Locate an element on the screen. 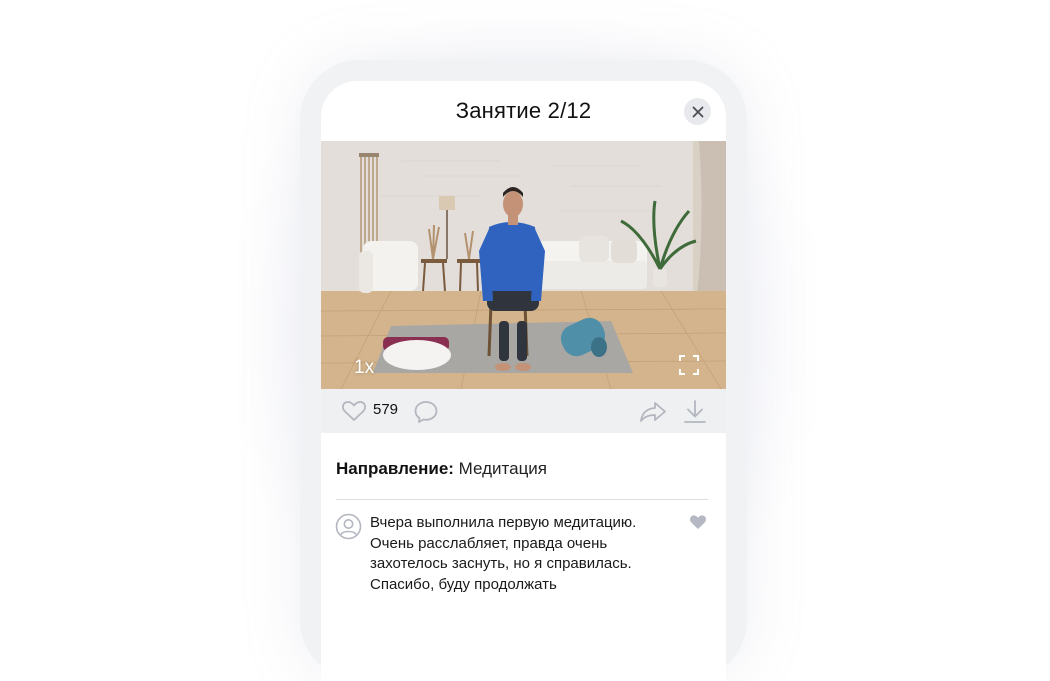  download-icon is located at coordinates (695, 412).